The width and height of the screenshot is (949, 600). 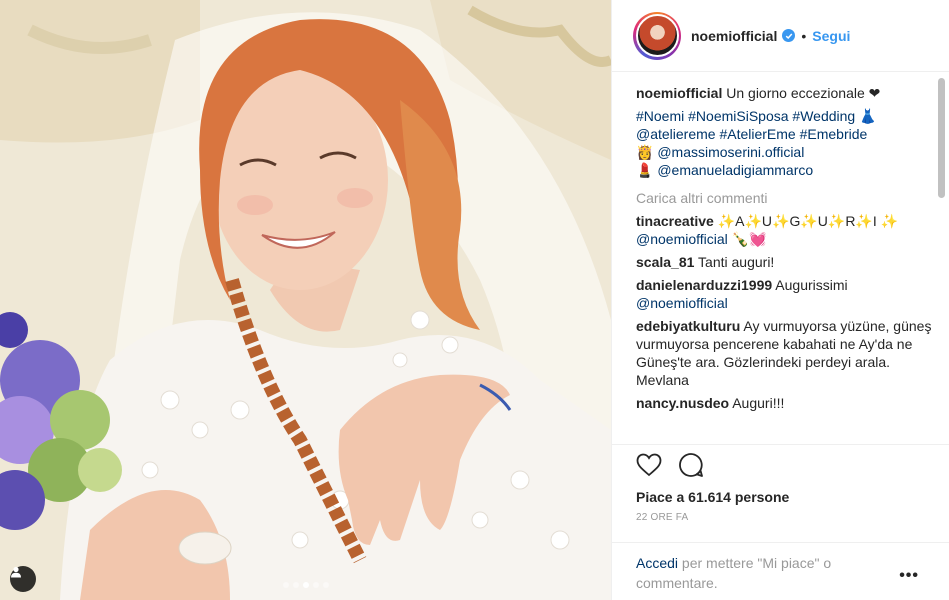 I want to click on comment-text: Auguri!!!, so click(x=758, y=403).